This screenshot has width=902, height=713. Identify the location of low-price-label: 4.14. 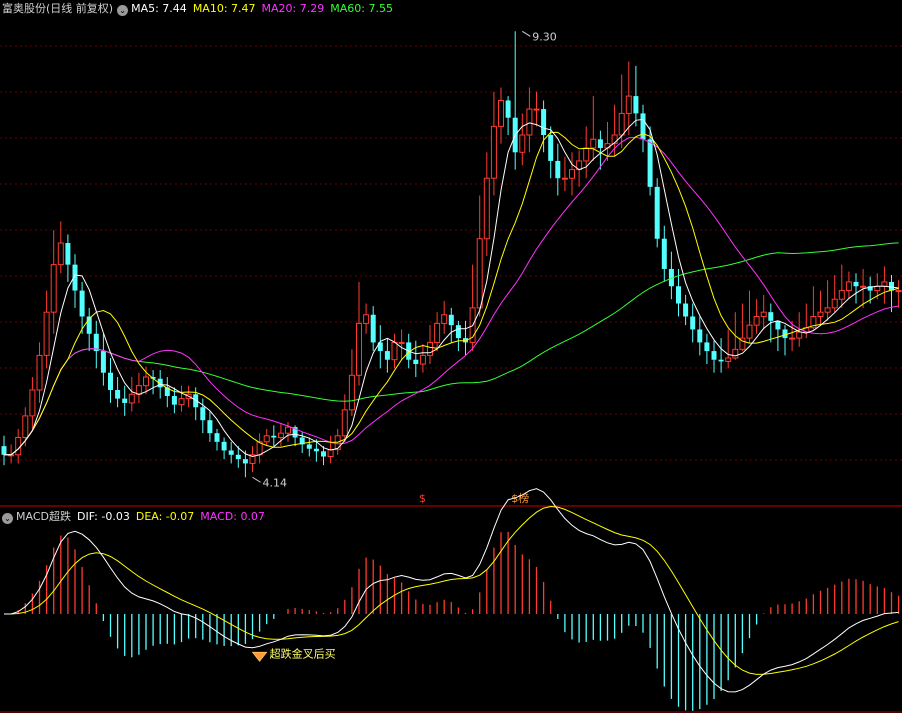
(275, 482).